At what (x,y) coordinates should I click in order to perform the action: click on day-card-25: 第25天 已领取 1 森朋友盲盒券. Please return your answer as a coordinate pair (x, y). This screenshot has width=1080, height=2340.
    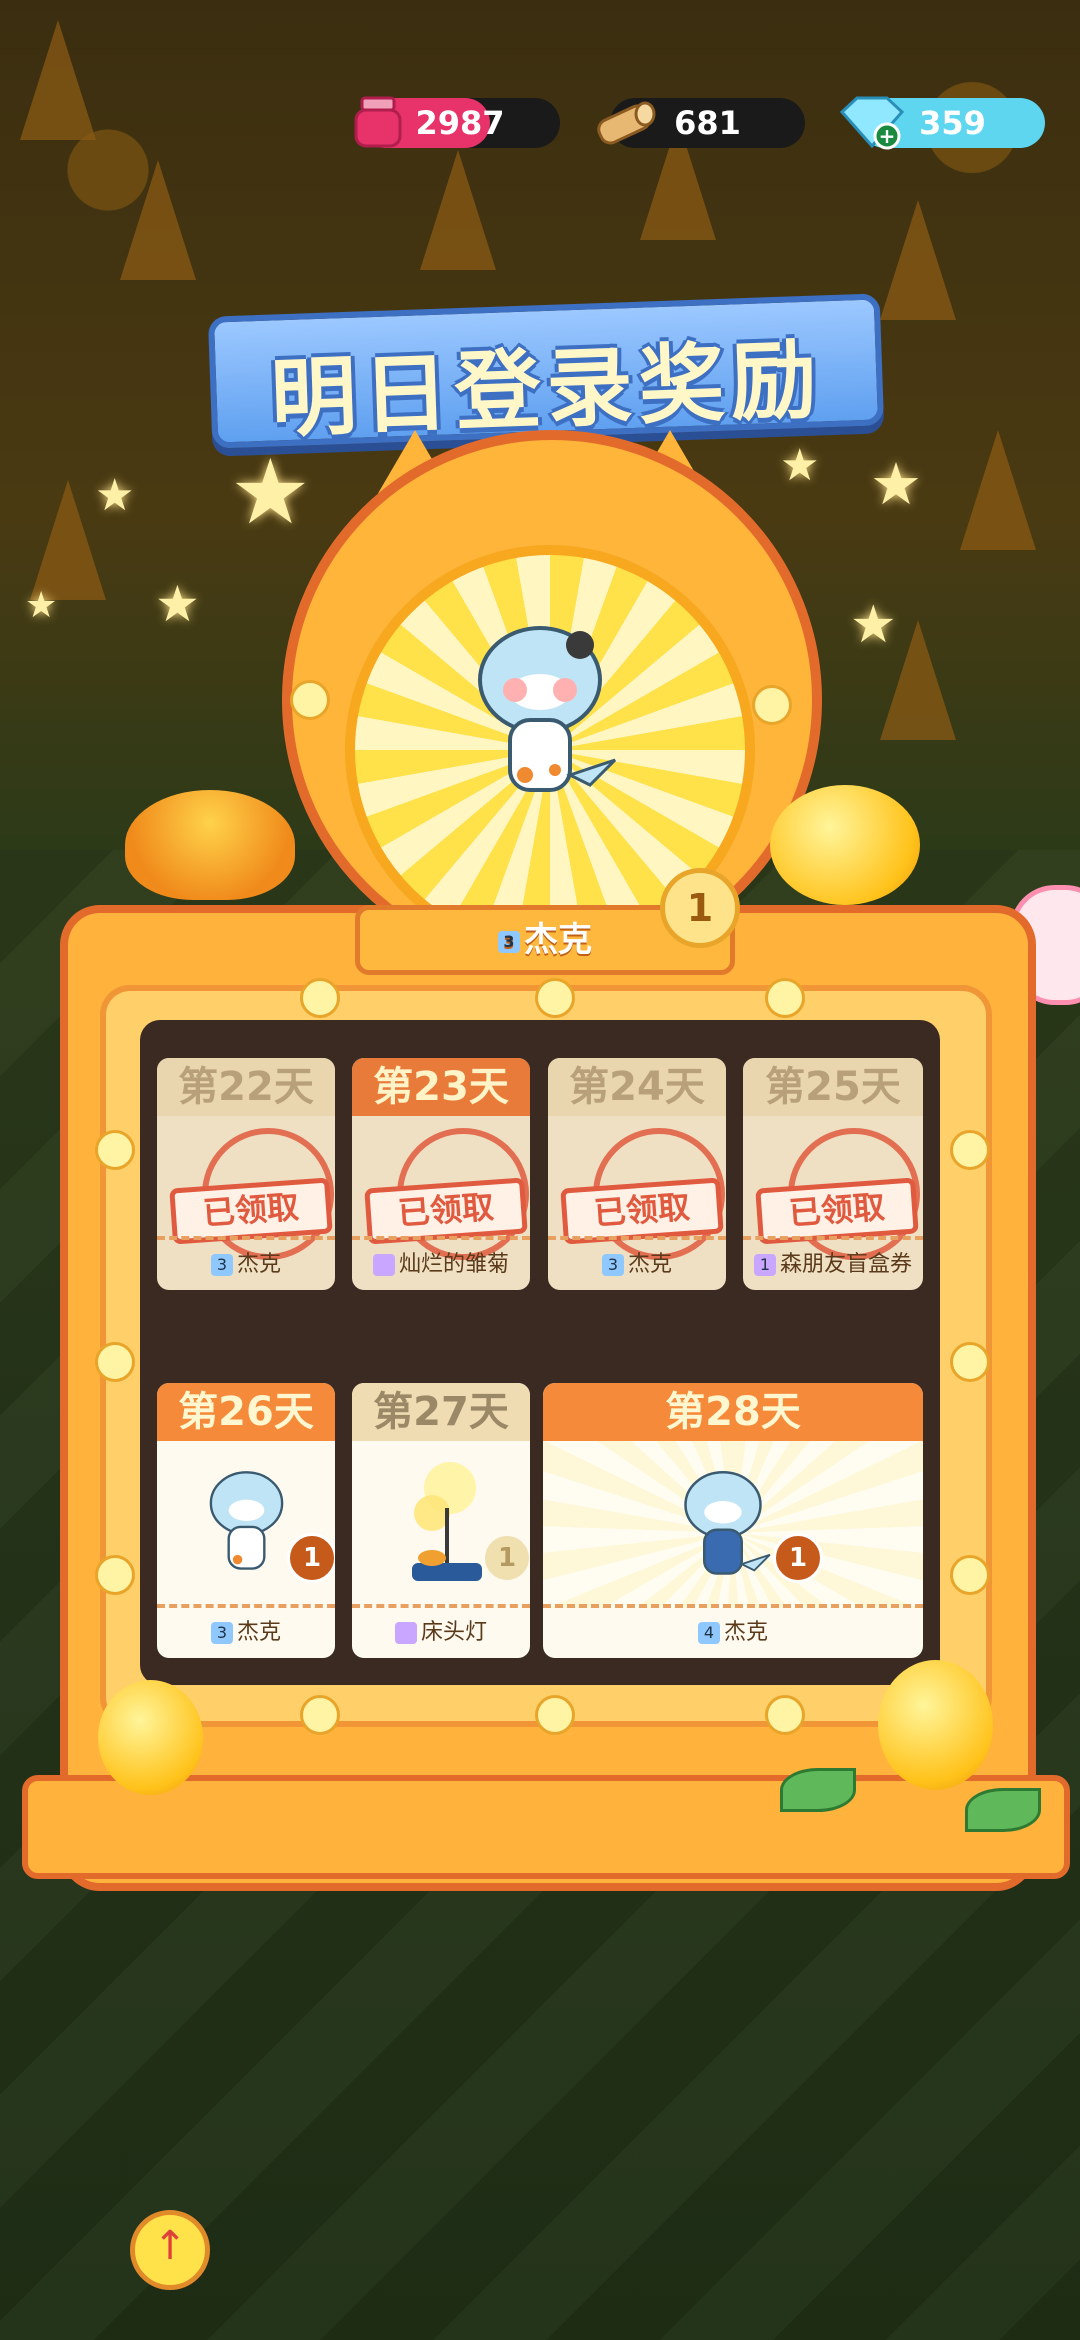
    Looking at the image, I should click on (833, 1174).